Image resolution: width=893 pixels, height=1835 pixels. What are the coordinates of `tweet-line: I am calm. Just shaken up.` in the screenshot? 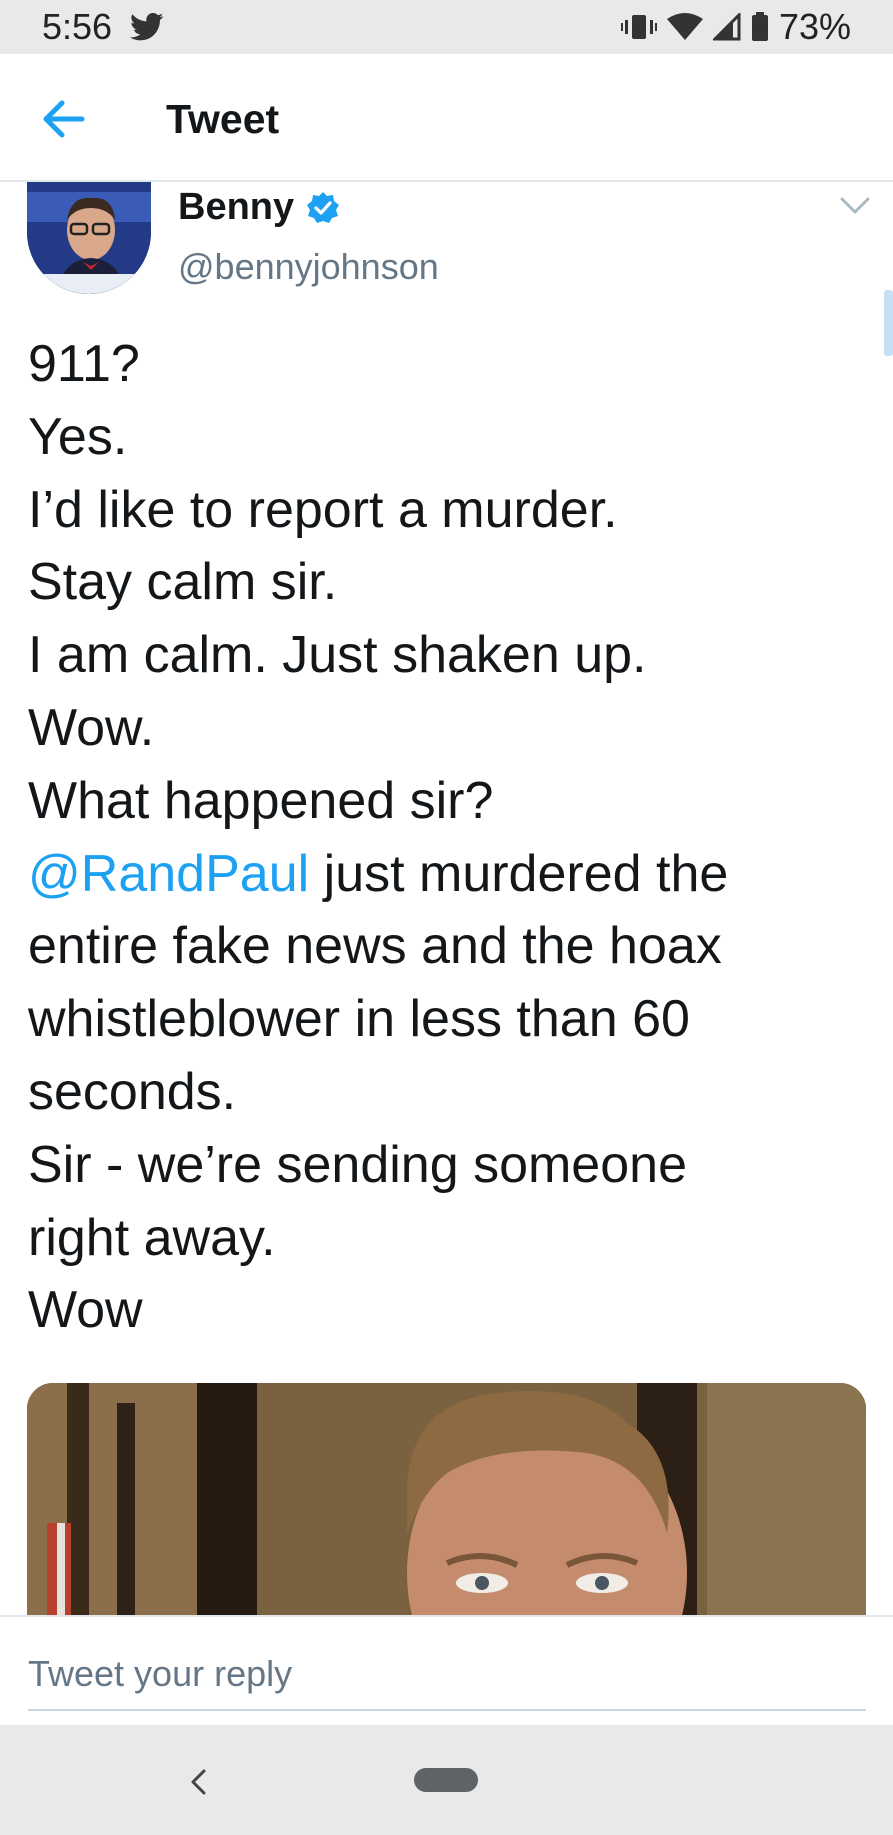 It's located at (337, 655).